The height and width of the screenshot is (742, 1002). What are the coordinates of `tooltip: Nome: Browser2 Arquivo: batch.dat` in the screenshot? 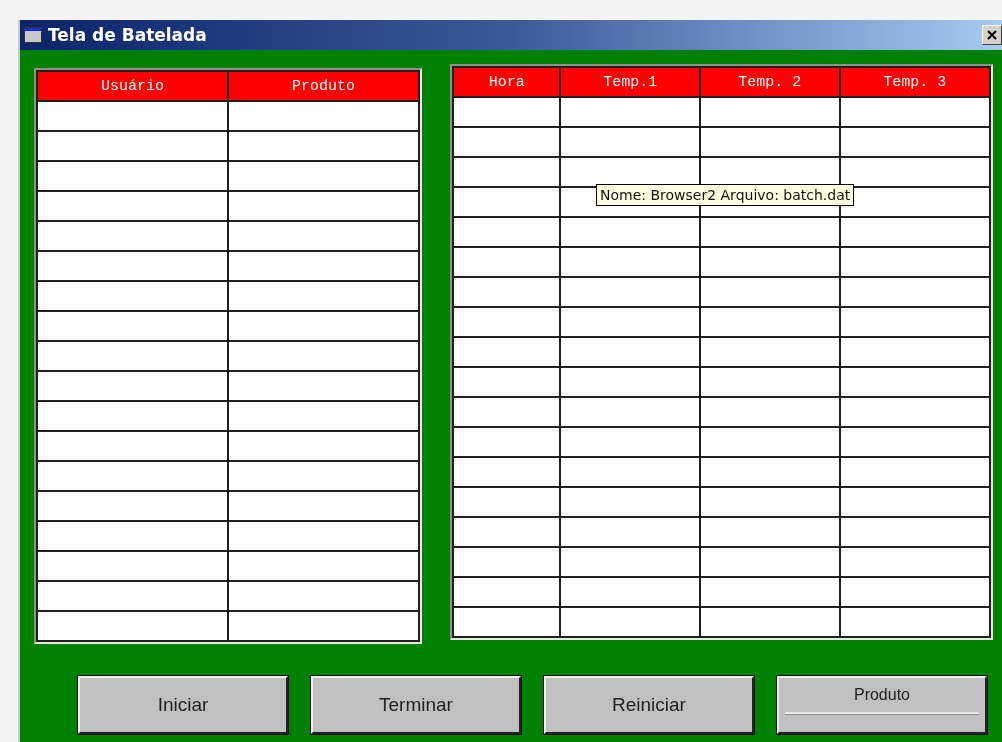 It's located at (725, 195).